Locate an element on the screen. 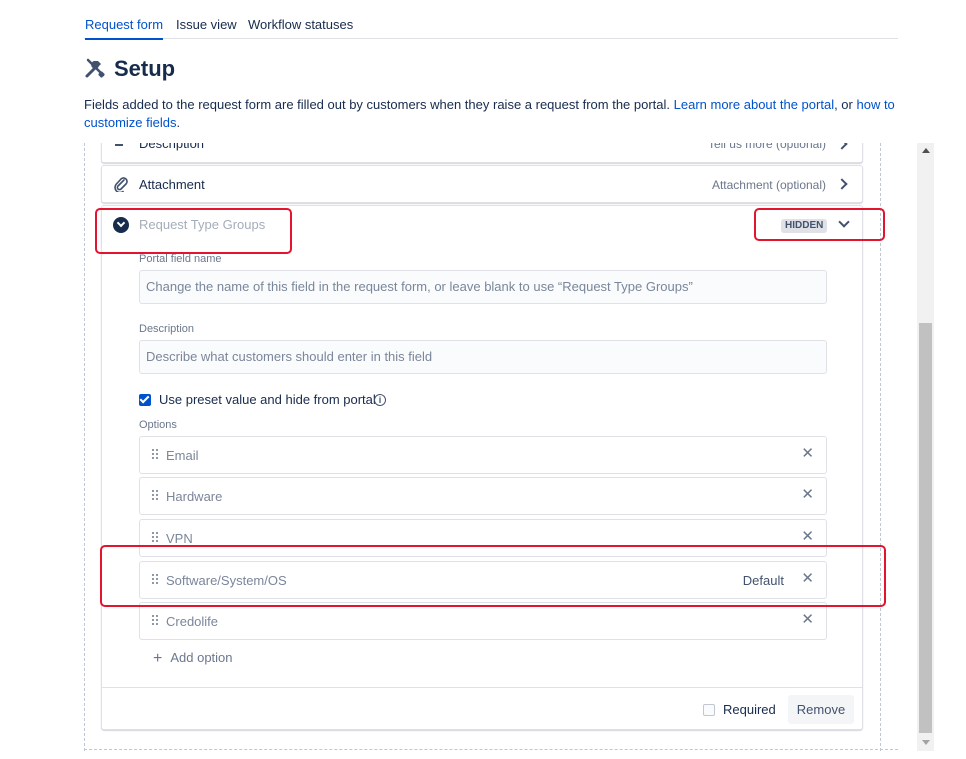  add-option-label: Add option is located at coordinates (201, 657).